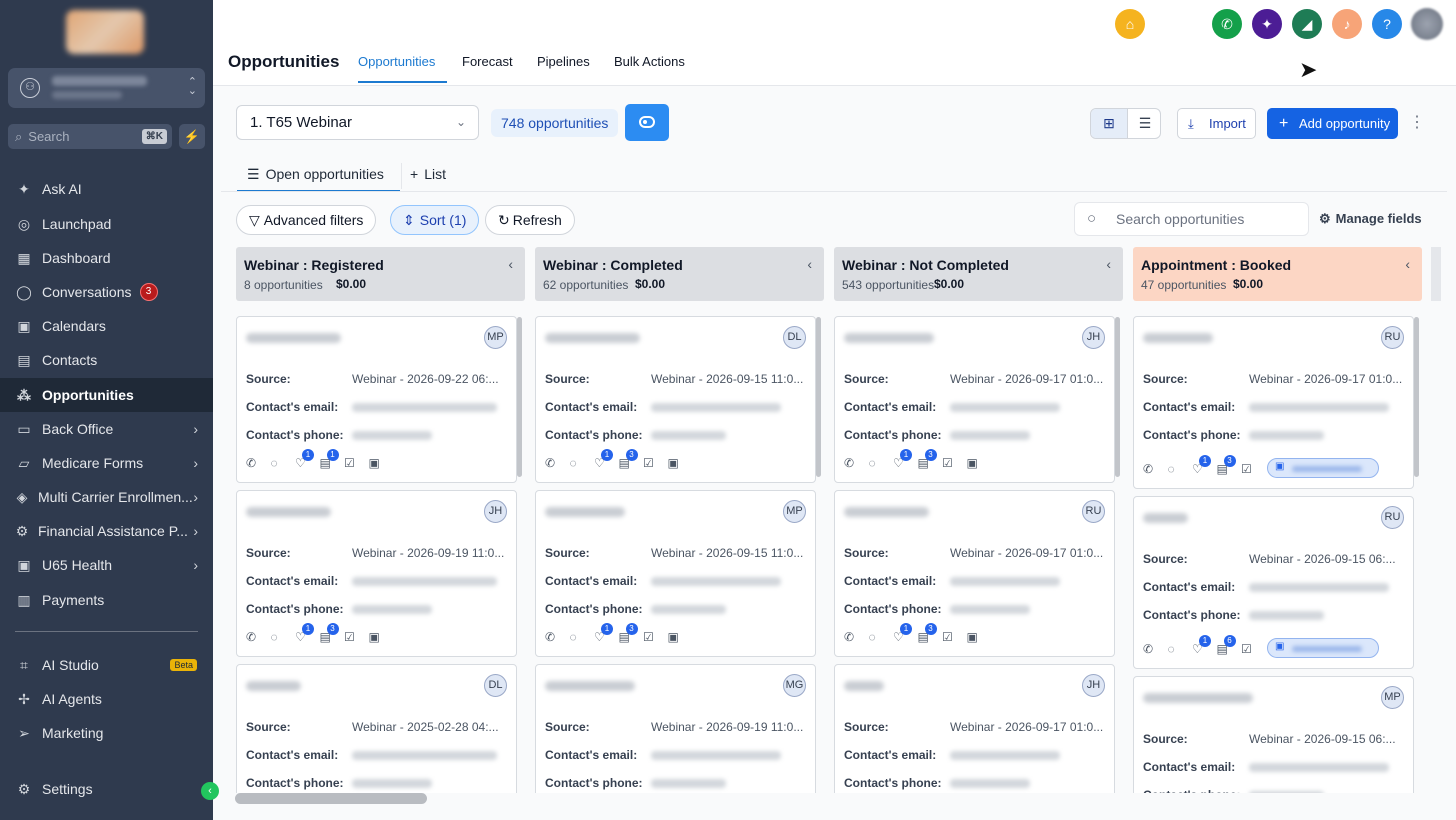 This screenshot has height=820, width=1456. What do you see at coordinates (106, 565) in the screenshot?
I see `sidebar-item-u65-health: ▣ U65 Health ›` at bounding box center [106, 565].